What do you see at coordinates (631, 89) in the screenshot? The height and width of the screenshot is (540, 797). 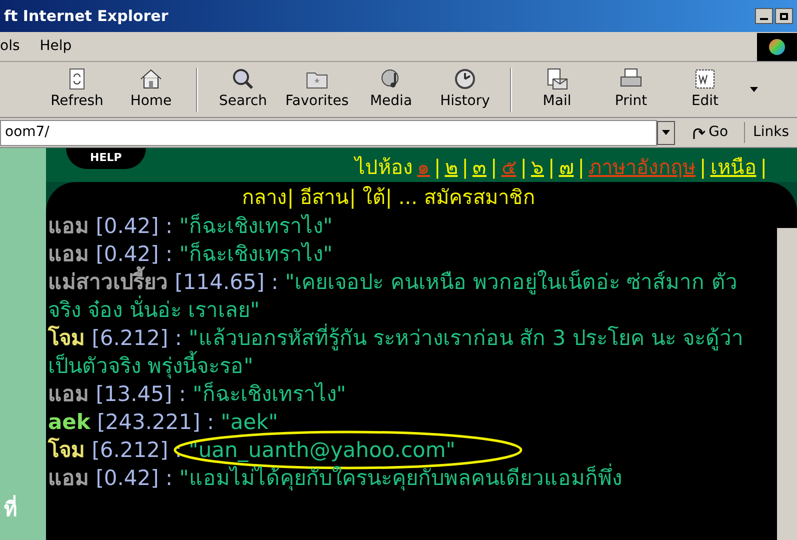 I see `toolbar-button: Print` at bounding box center [631, 89].